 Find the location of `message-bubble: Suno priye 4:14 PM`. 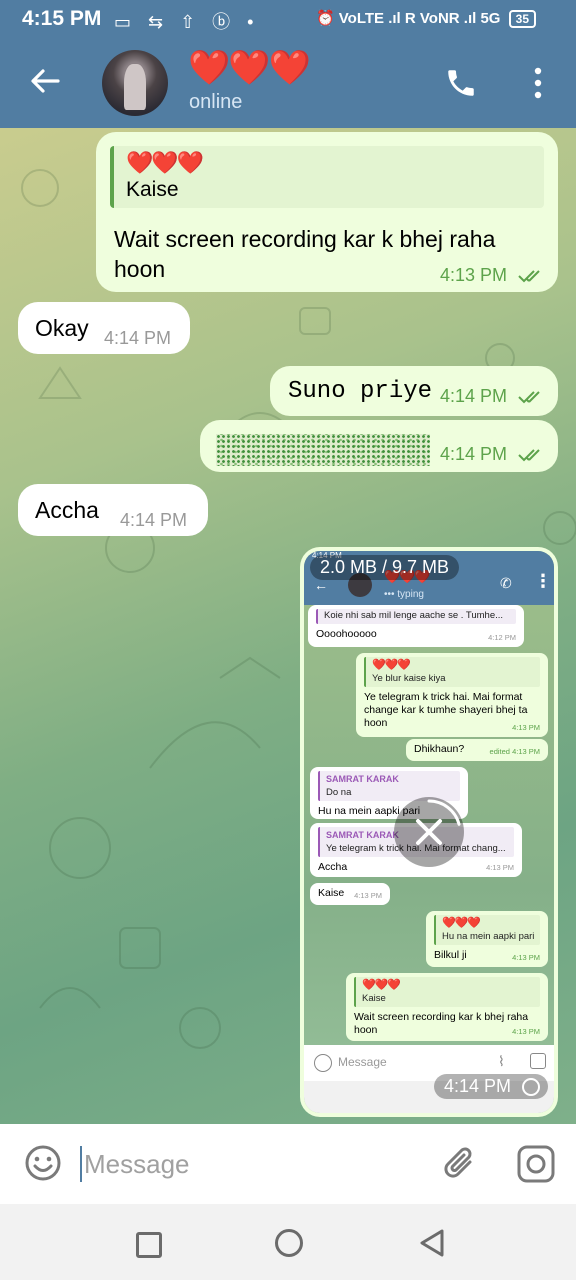

message-bubble: Suno priye 4:14 PM is located at coordinates (414, 391).